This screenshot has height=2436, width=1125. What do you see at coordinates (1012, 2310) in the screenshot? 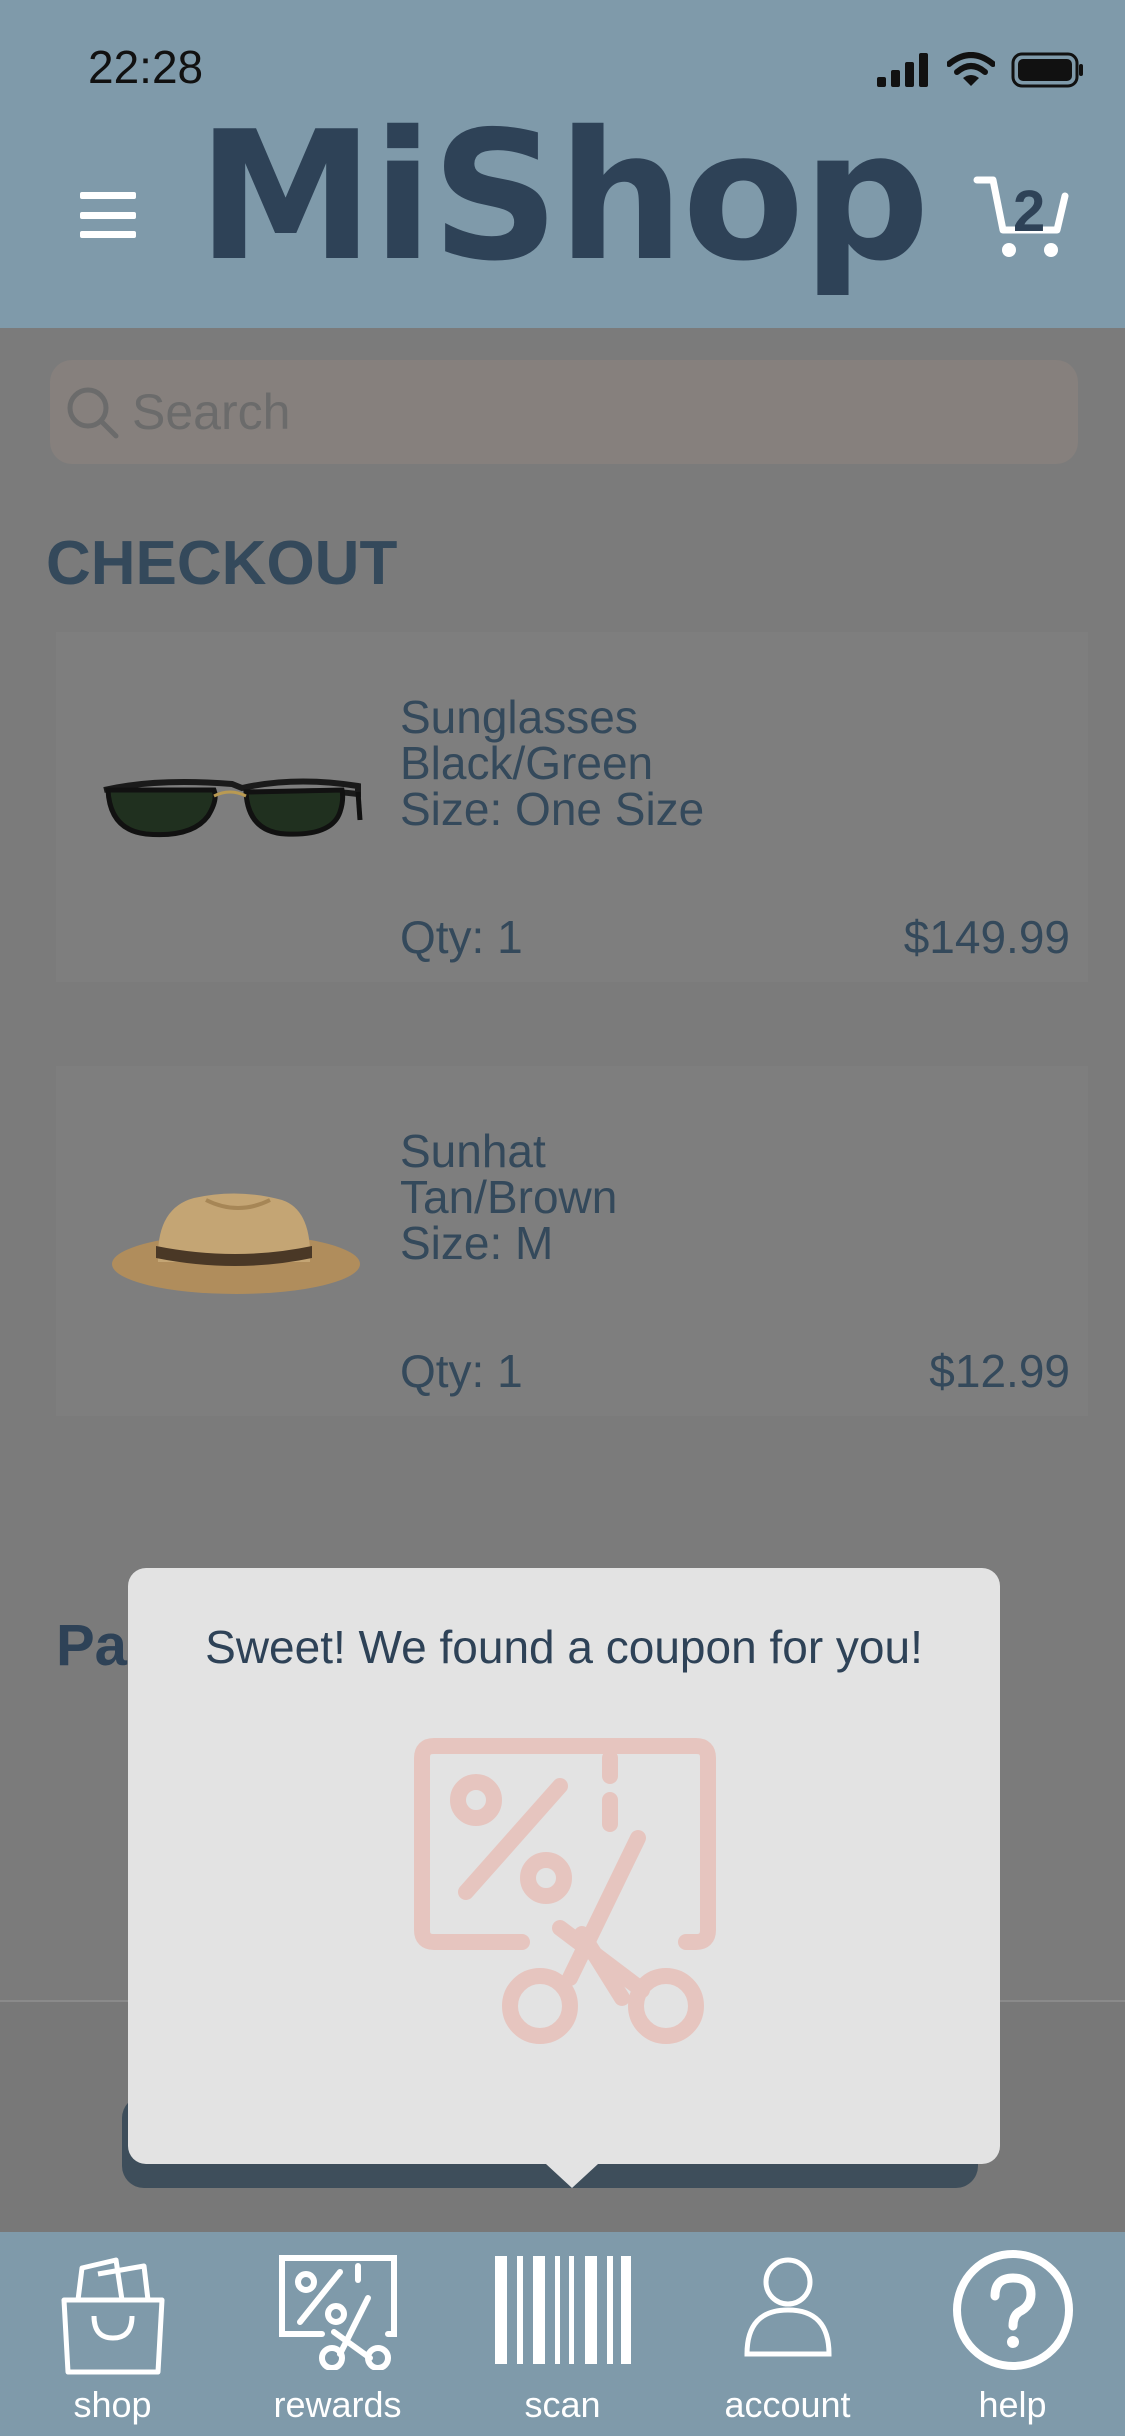
I see `help-icon` at bounding box center [1012, 2310].